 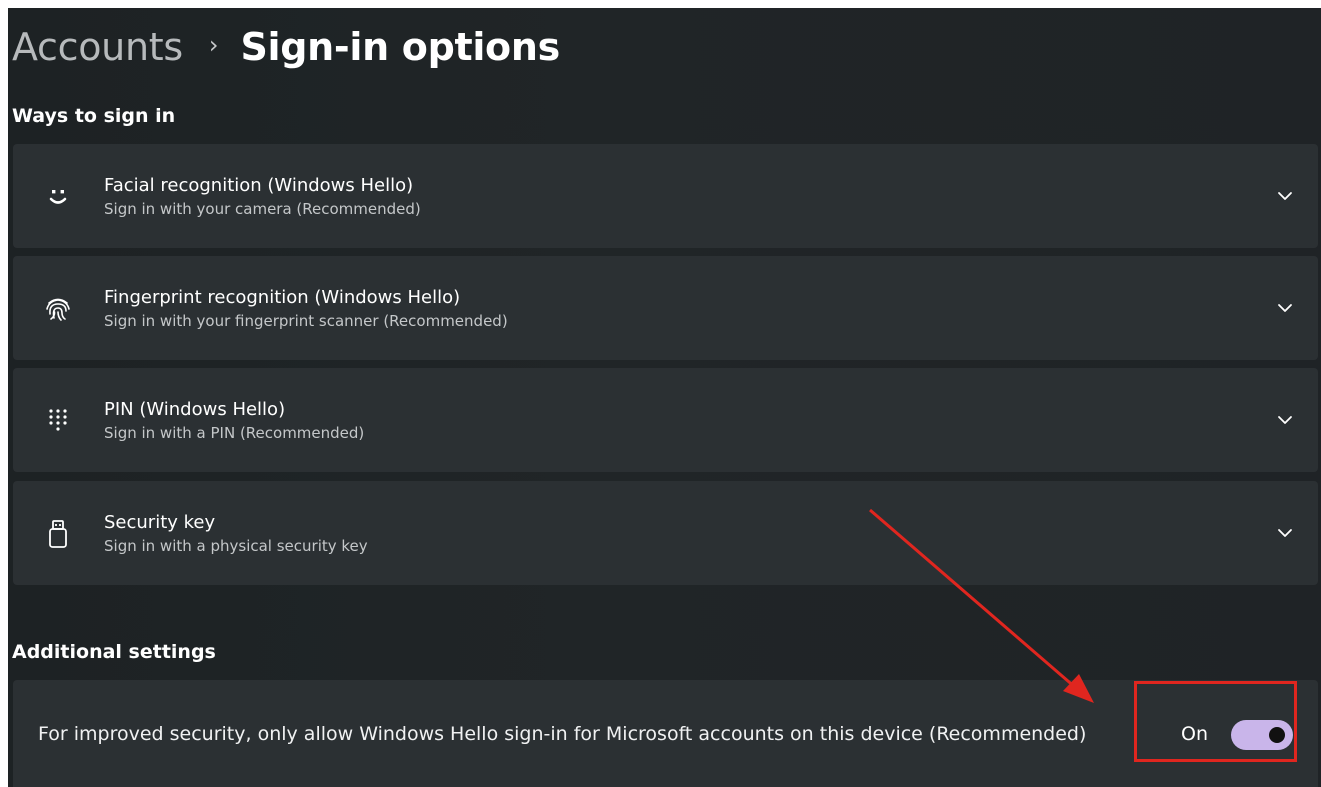 What do you see at coordinates (234, 433) in the screenshot?
I see `pin-description: Sign in with a PIN (Recommended)` at bounding box center [234, 433].